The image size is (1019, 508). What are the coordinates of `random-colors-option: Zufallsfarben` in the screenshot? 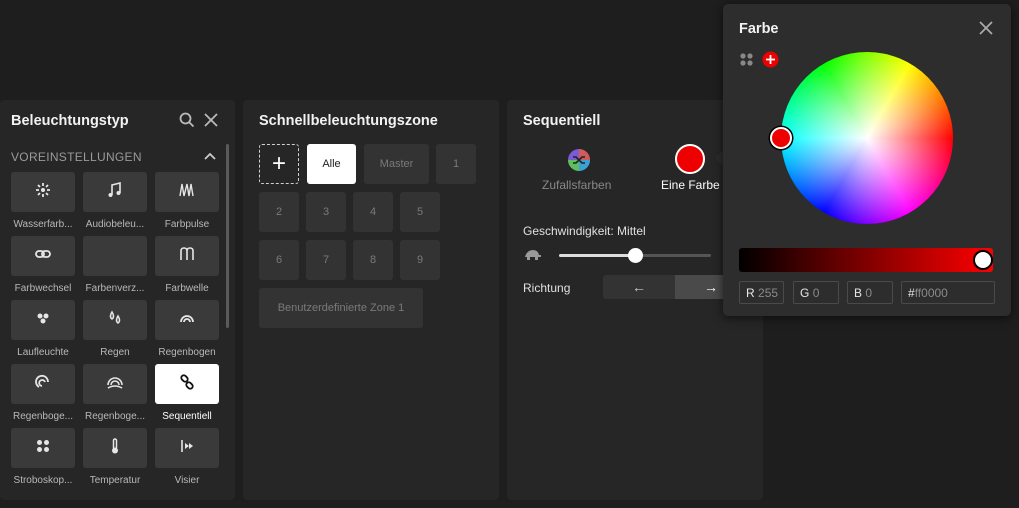 It's located at (578, 171).